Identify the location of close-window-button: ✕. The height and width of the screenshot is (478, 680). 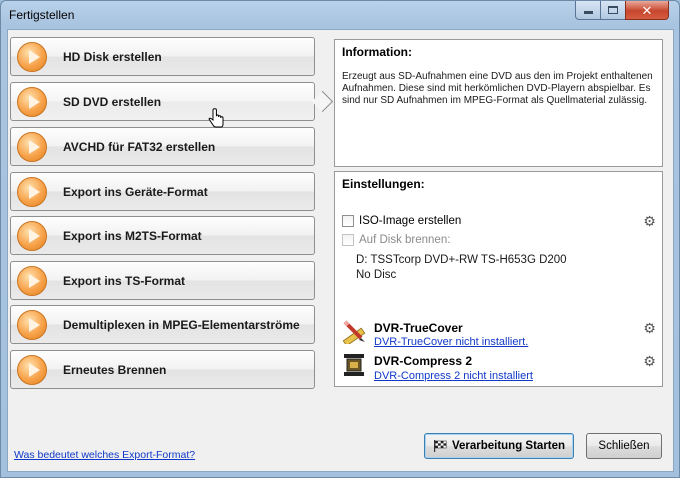
(647, 10).